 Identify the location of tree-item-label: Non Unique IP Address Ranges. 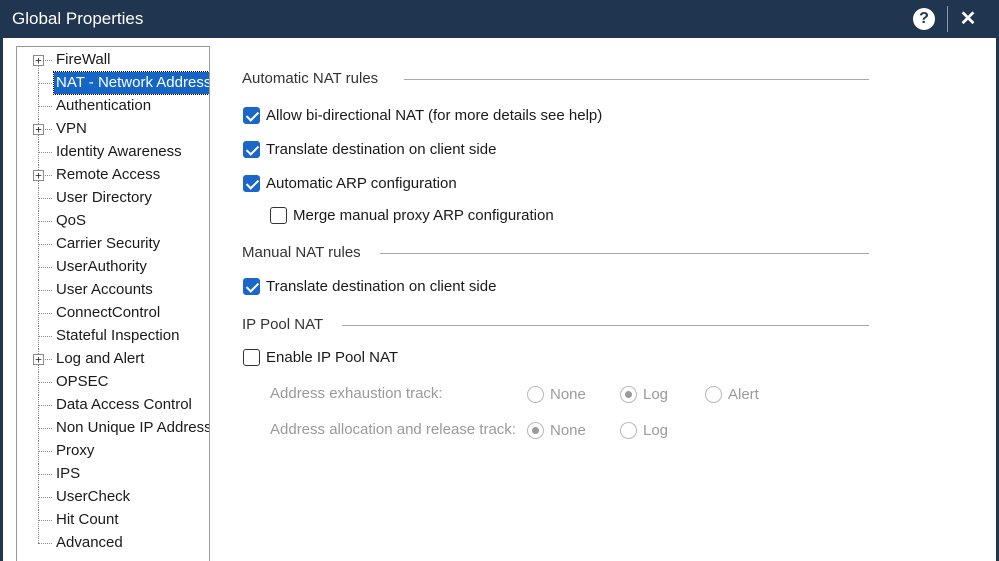
(133, 427).